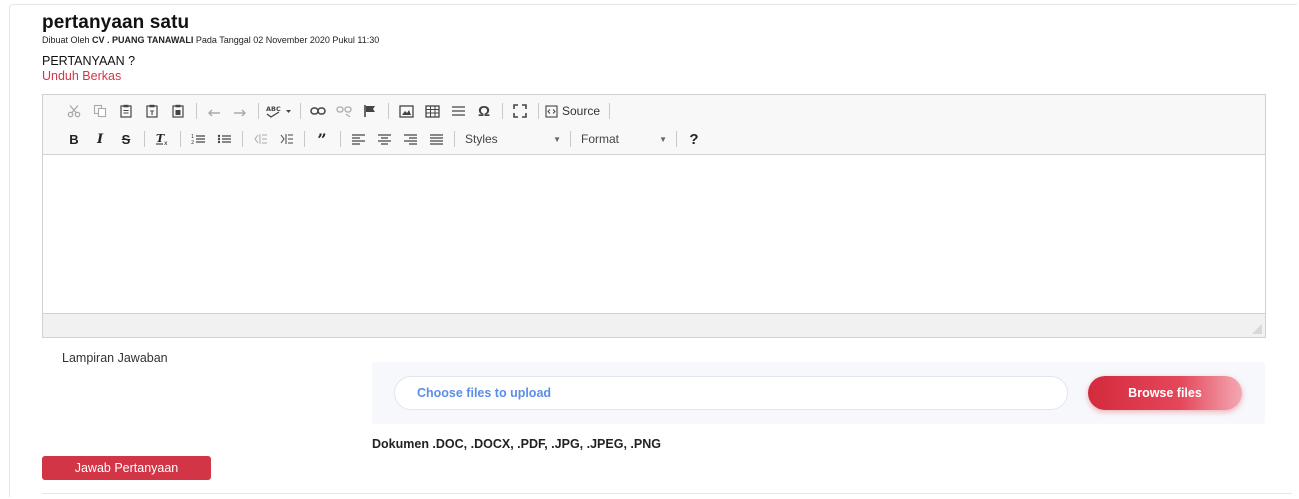 The image size is (1299, 499). Describe the element at coordinates (600, 139) in the screenshot. I see `format-label: Format` at that location.